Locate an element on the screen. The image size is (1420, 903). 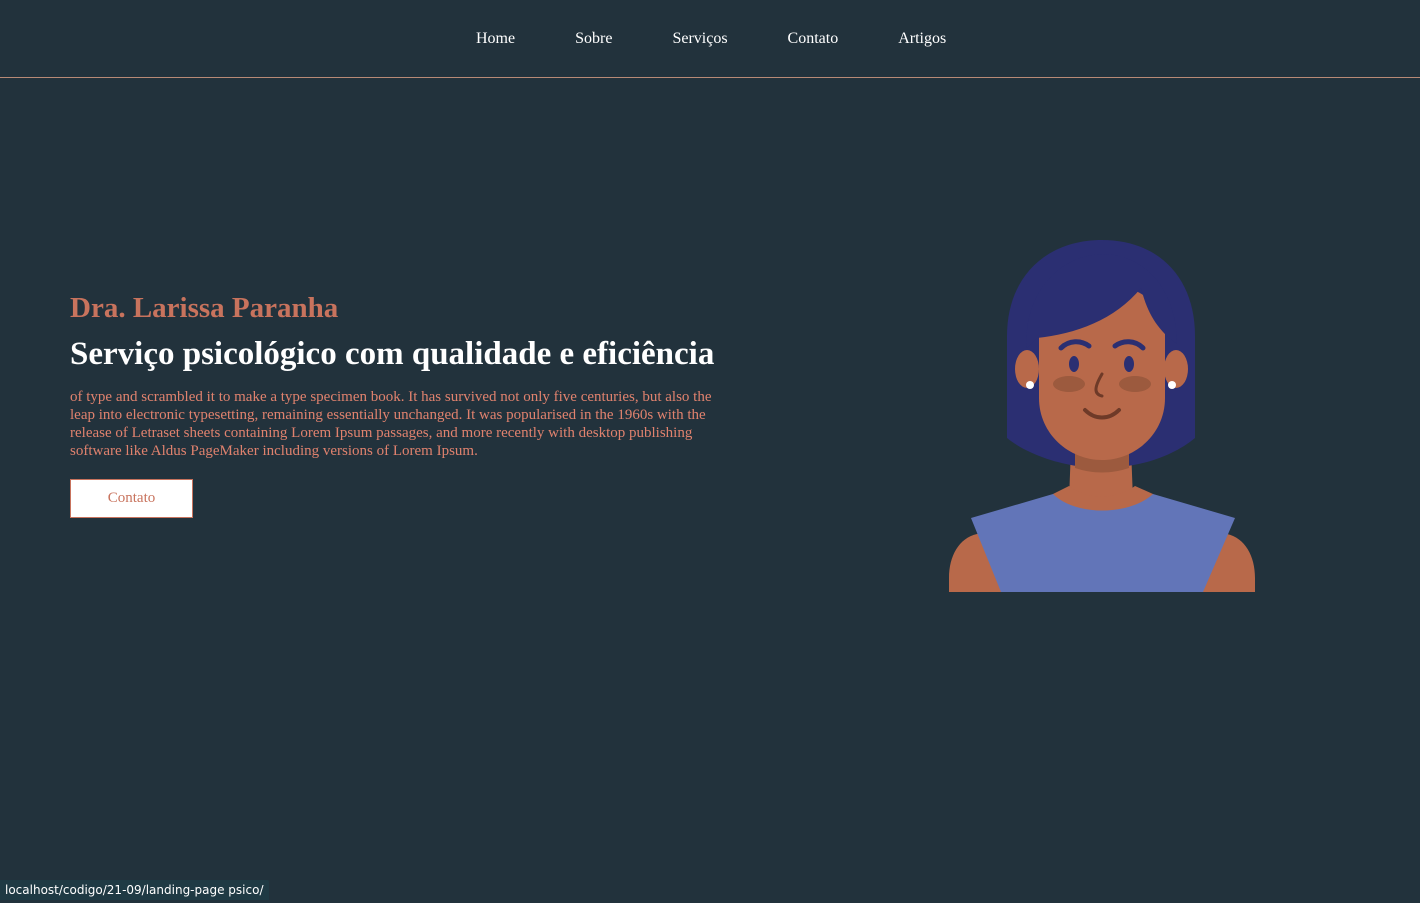
nav-item-sobre: Sobre is located at coordinates (593, 39).